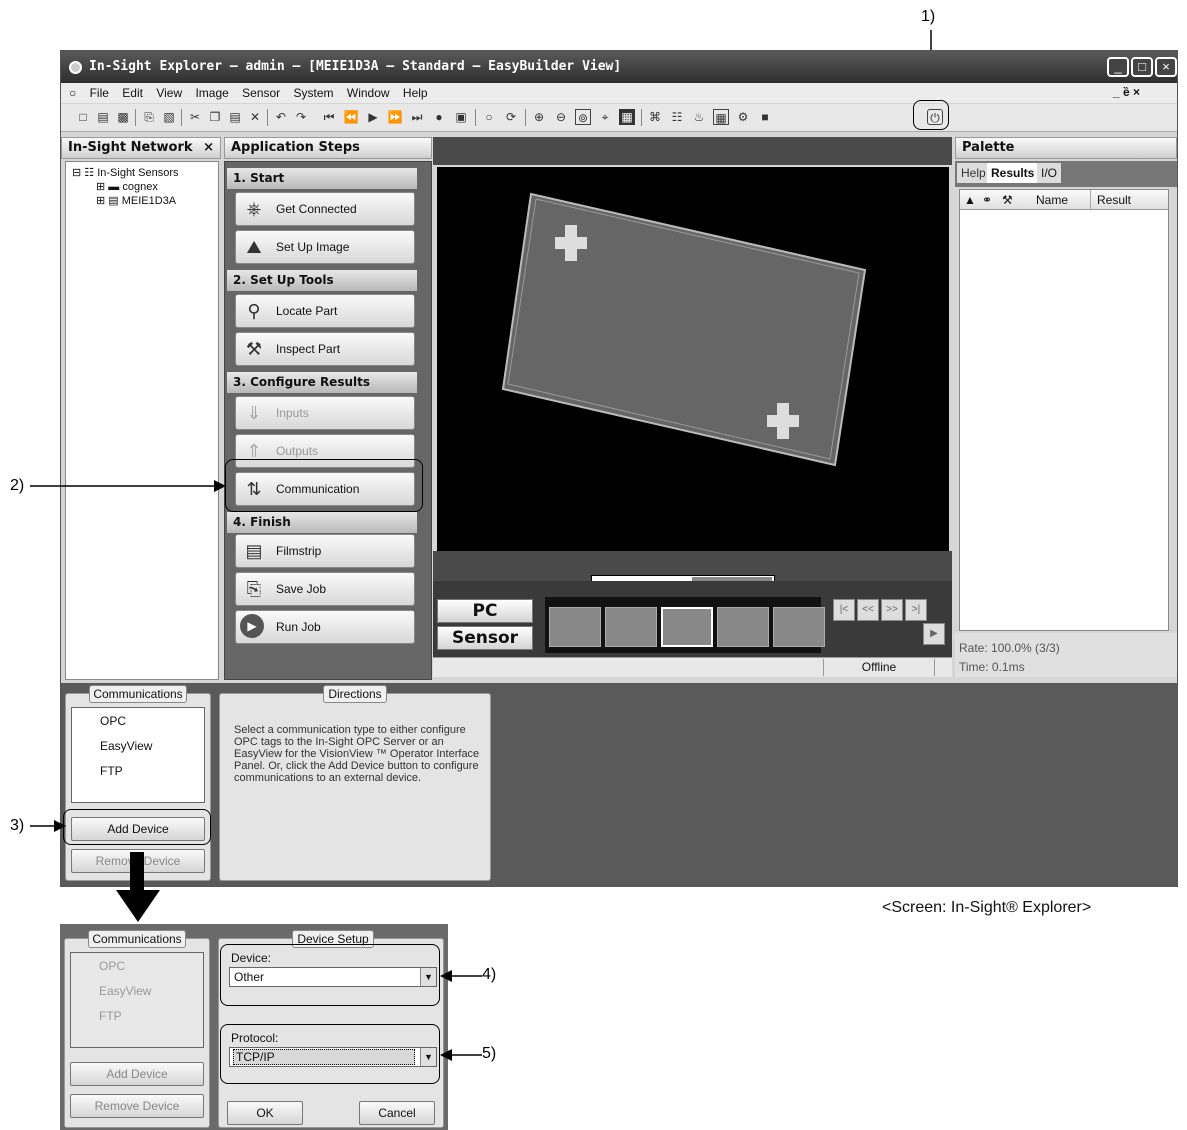 This screenshot has height=1130, width=1187. Describe the element at coordinates (699, 117) in the screenshot. I see `sensor-icon: ♨` at that location.